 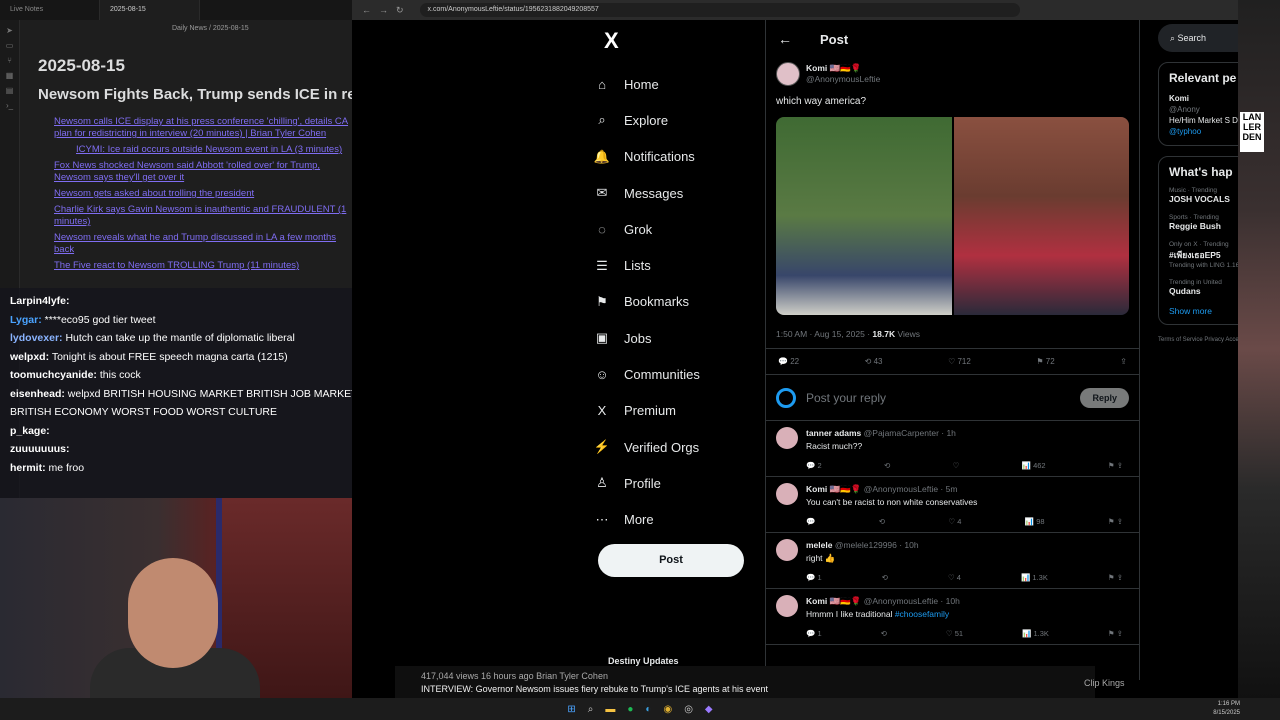 What do you see at coordinates (864, 216) in the screenshot?
I see `family-photo-left` at bounding box center [864, 216].